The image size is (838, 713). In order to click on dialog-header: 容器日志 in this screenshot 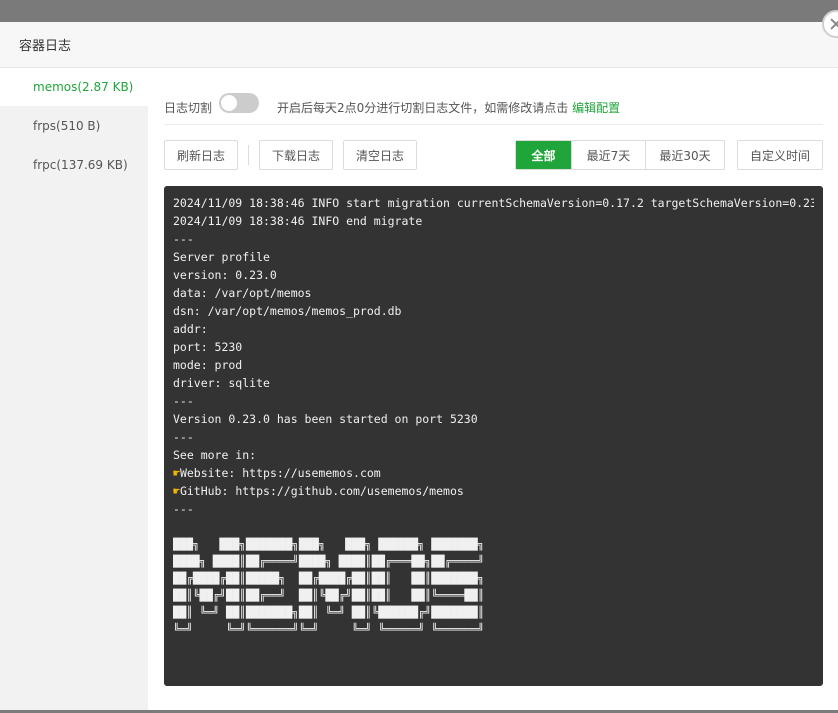, I will do `click(419, 45)`.